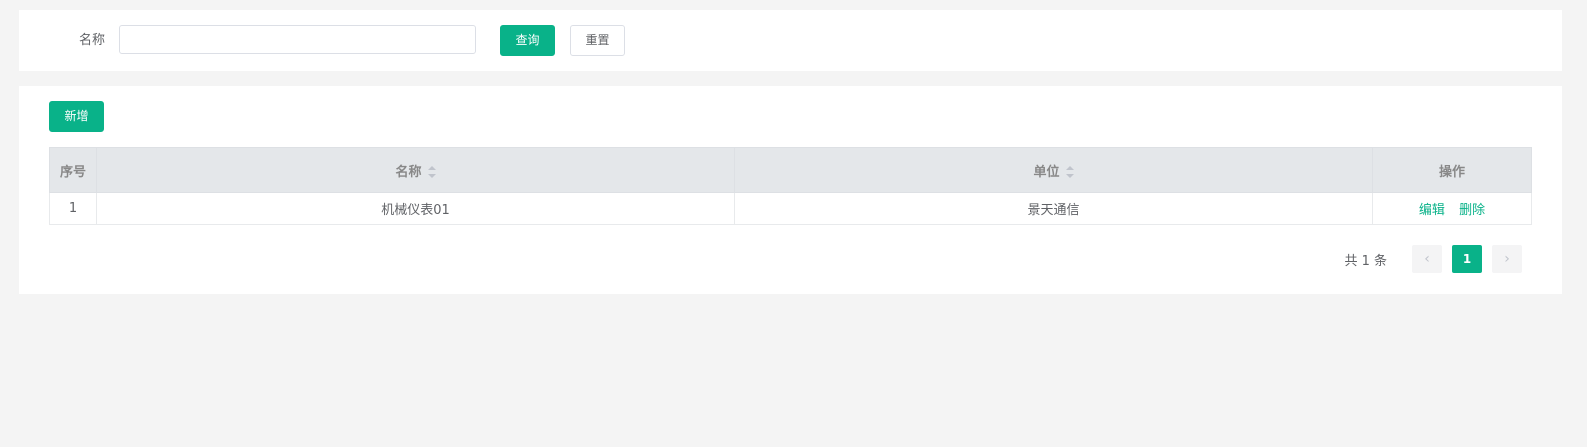 The height and width of the screenshot is (447, 1587). I want to click on cell-name: 机械仪表01, so click(415, 208).